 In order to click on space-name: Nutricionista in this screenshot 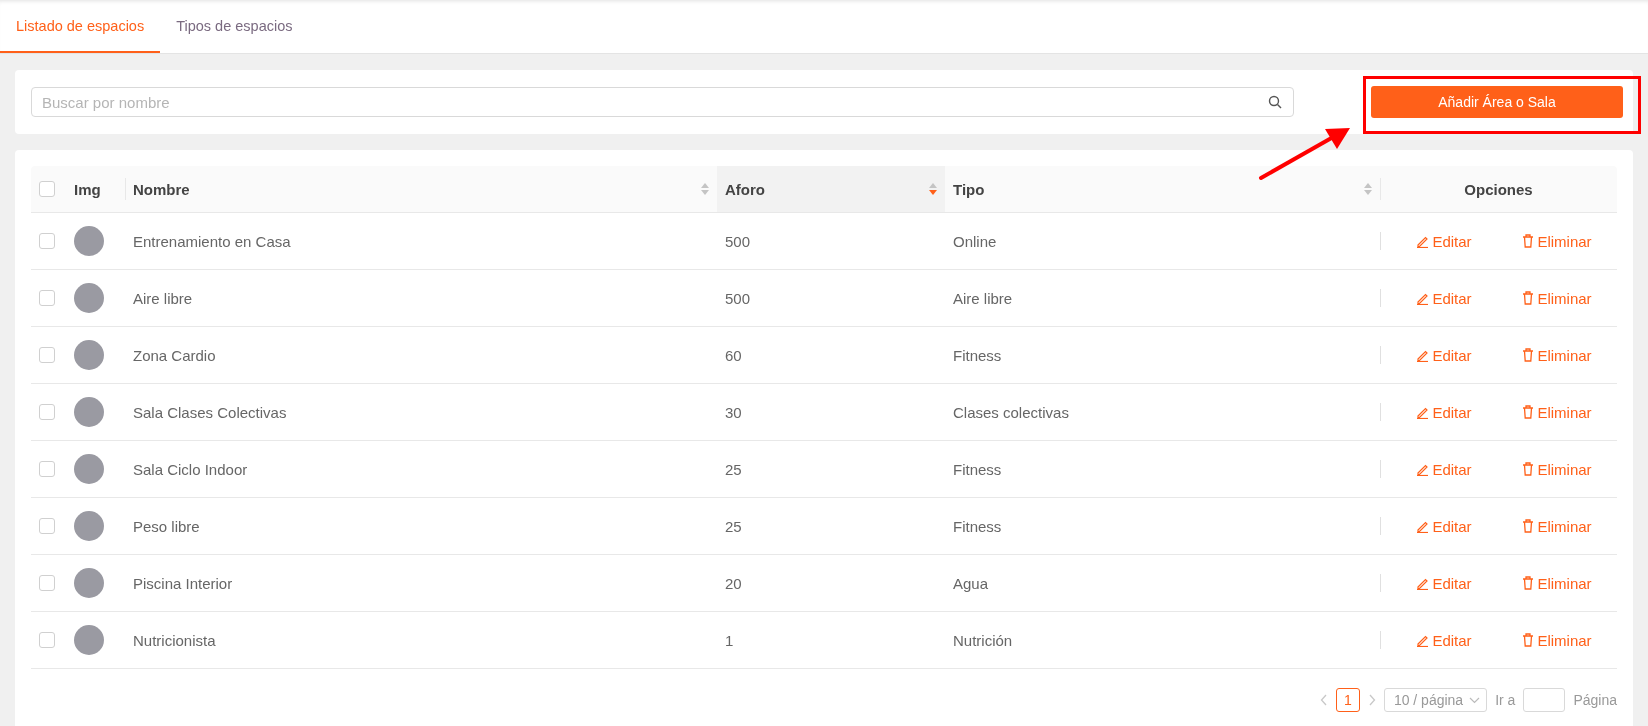, I will do `click(174, 640)`.